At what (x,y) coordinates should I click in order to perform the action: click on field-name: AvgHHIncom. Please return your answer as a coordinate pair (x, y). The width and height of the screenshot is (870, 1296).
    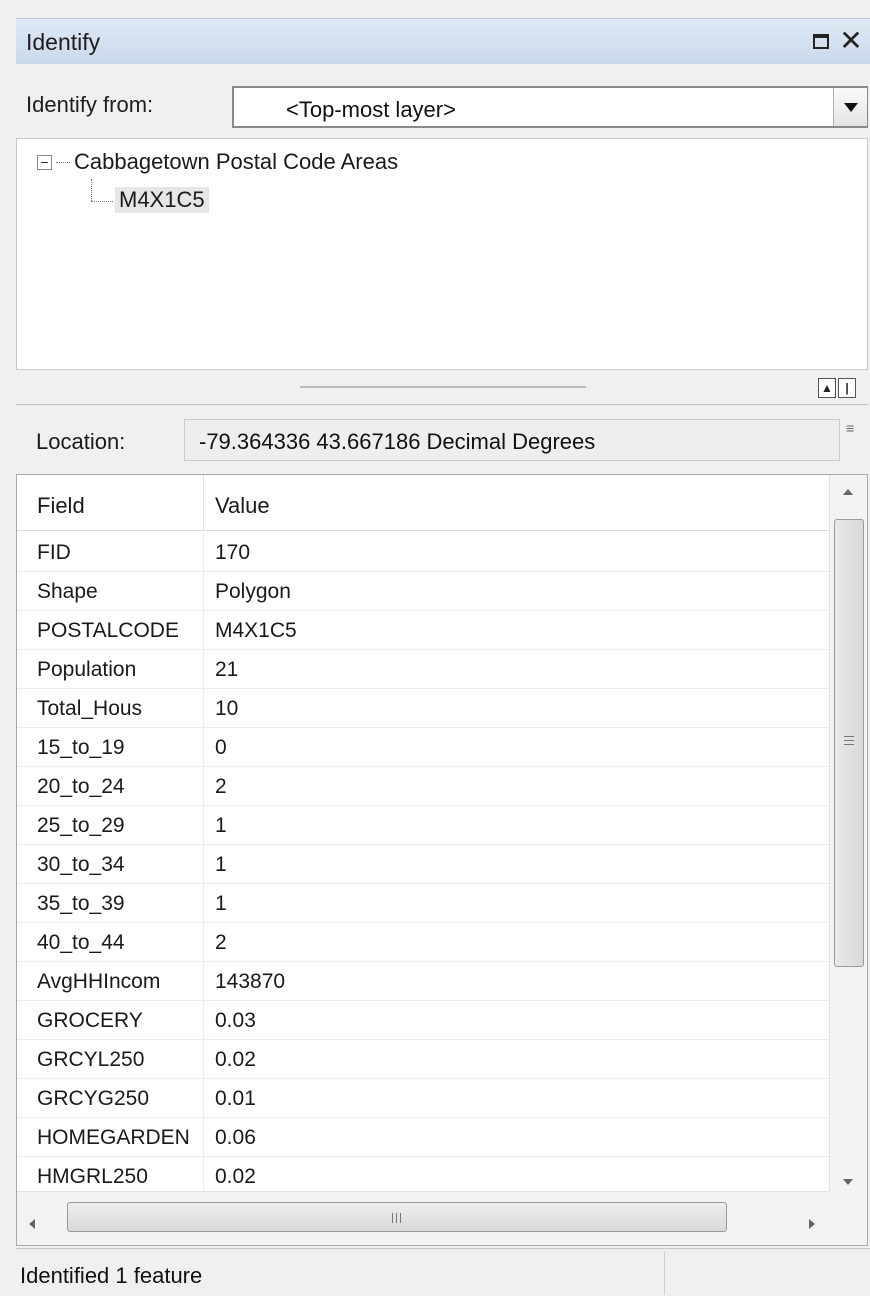
    Looking at the image, I should click on (99, 981).